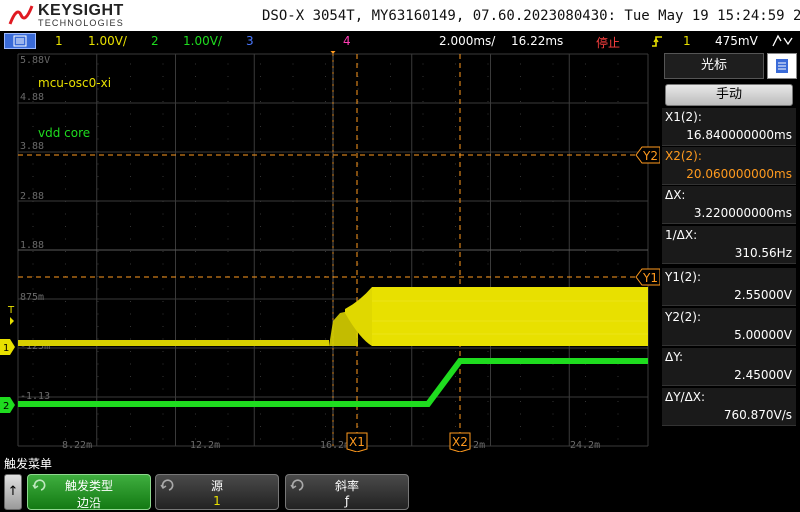 The width and height of the screenshot is (800, 512). I want to click on softkey-slope: 斜率 ƒ, so click(347, 492).